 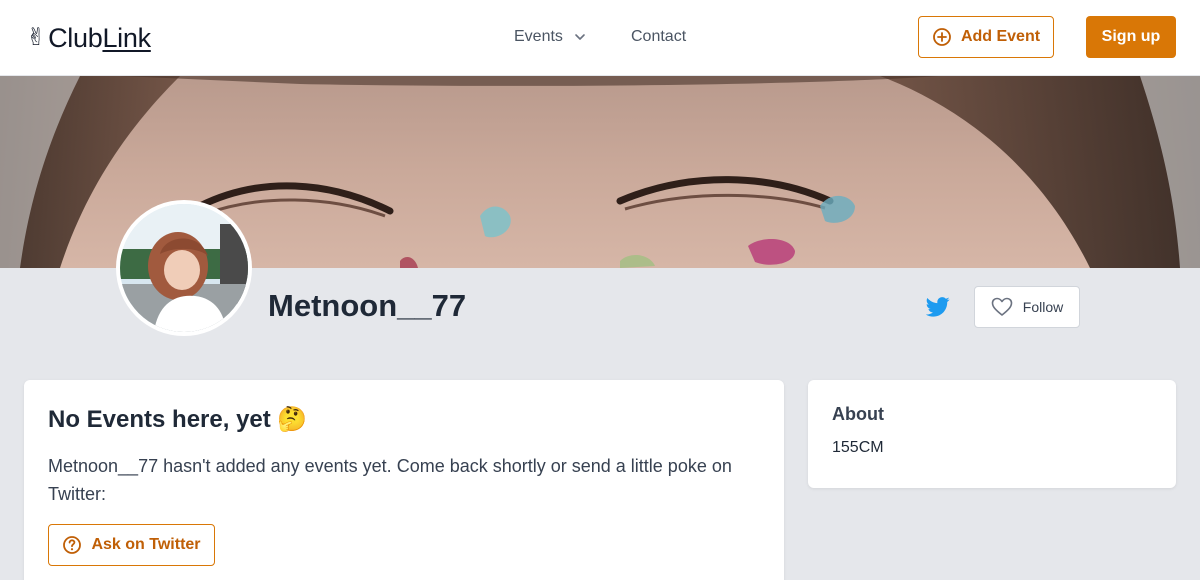 I want to click on nav-events-label: Events, so click(x=538, y=36).